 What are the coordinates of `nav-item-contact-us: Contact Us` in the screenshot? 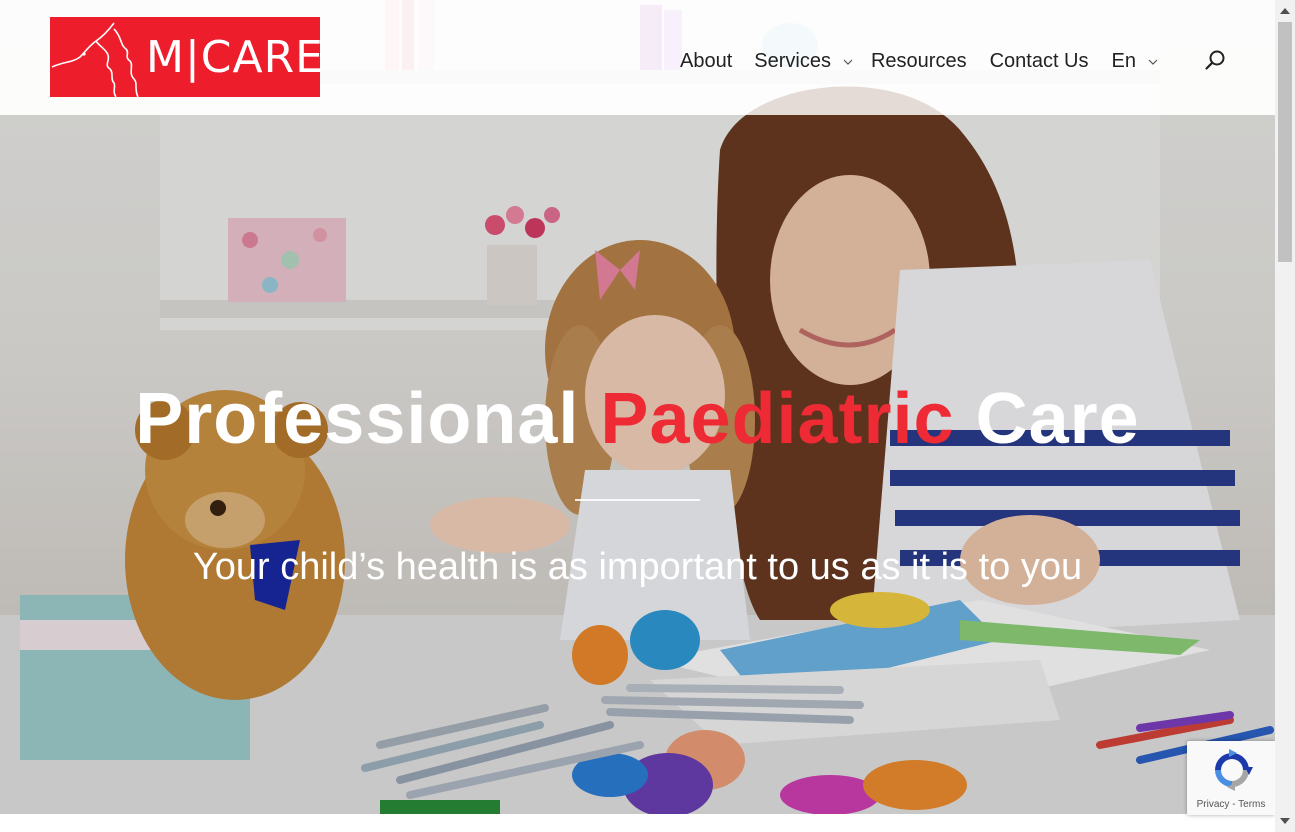 It's located at (1039, 61).